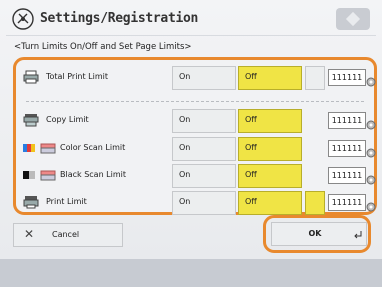 This screenshot has width=382, height=287. I want to click on row-total-print-limit: Total Print Limit On Off 111111, so click(198, 78).